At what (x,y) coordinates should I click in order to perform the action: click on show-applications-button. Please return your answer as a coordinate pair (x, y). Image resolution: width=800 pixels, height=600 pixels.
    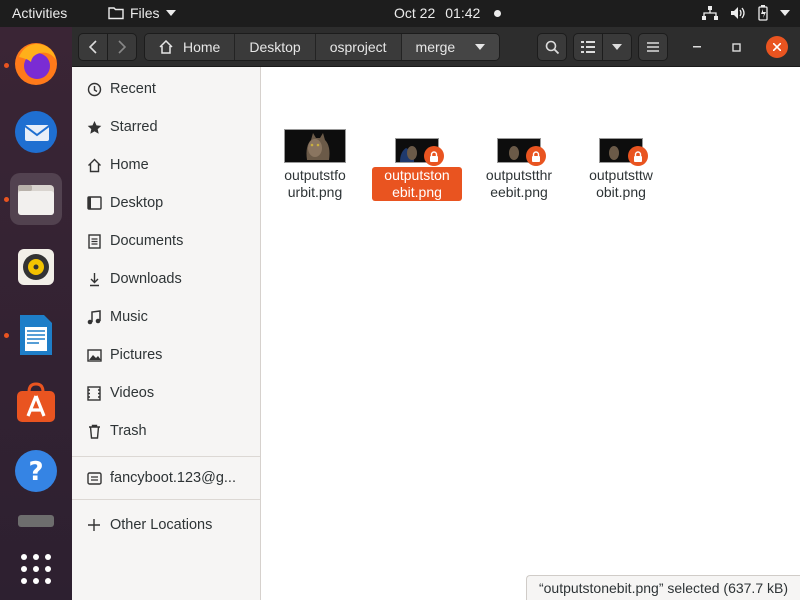
    Looking at the image, I should click on (36, 569).